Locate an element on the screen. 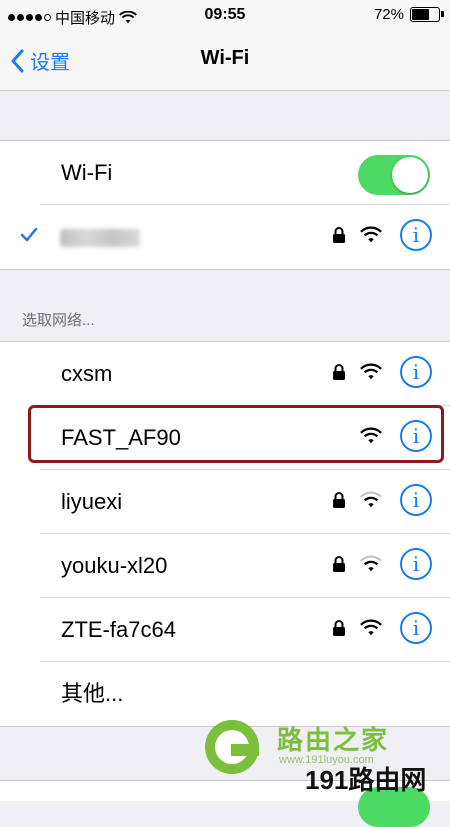 This screenshot has width=450, height=827. wifi-toggle-row: Wi-Fi is located at coordinates (225, 173).